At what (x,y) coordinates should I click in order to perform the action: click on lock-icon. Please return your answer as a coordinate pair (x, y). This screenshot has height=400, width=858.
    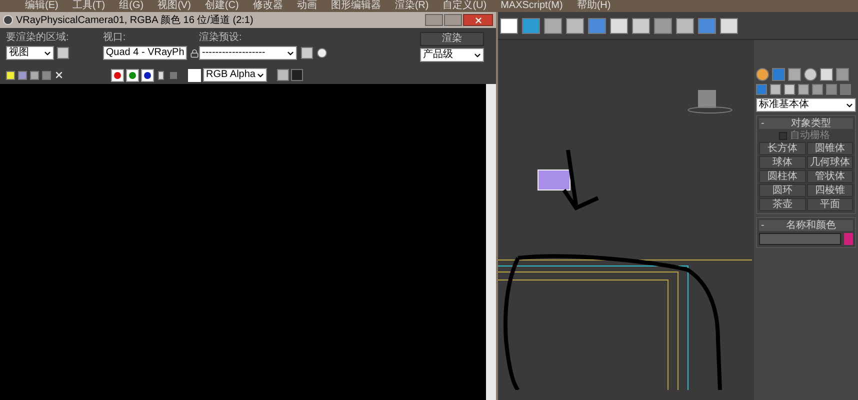
    Looking at the image, I should click on (194, 53).